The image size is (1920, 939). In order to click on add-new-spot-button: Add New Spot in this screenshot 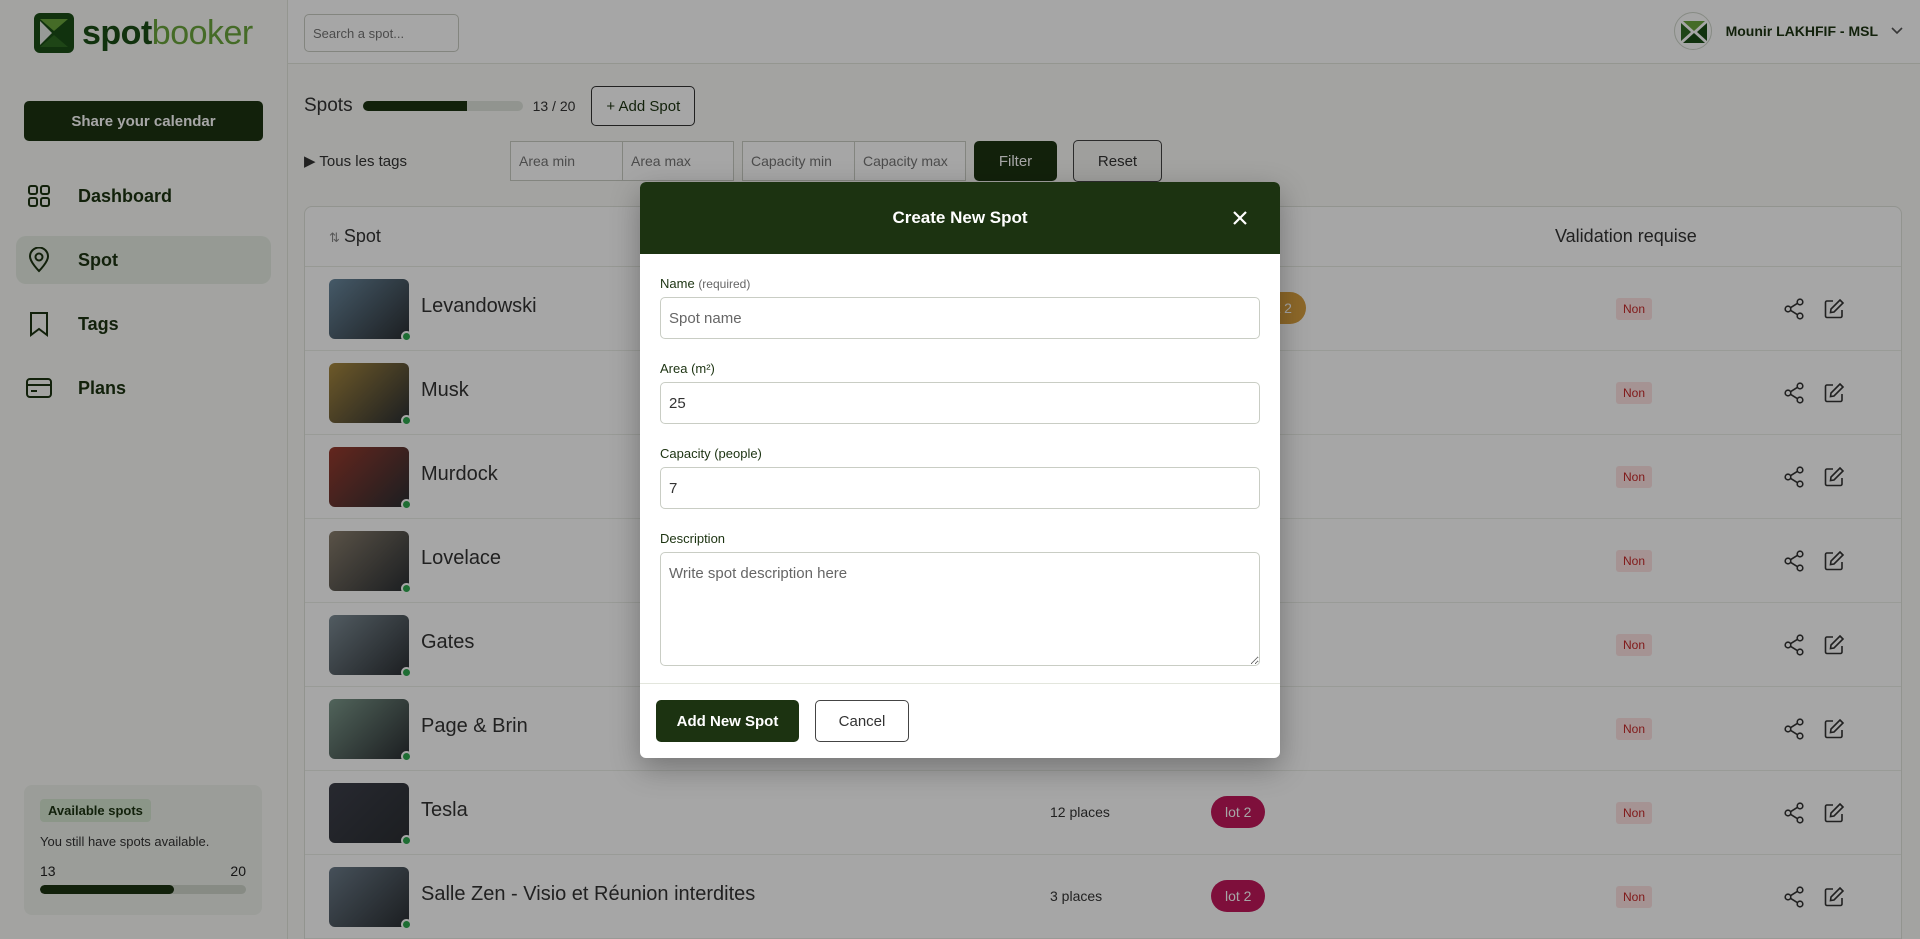, I will do `click(727, 721)`.